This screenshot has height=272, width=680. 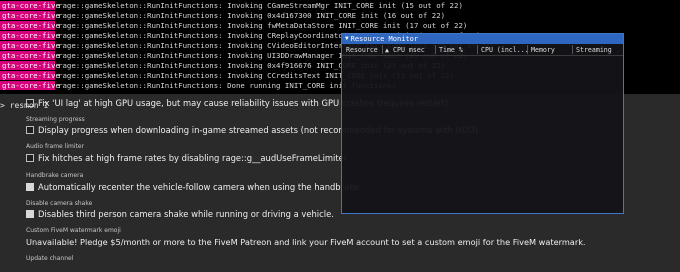 I want to click on column-memory: Memory, so click(x=543, y=50).